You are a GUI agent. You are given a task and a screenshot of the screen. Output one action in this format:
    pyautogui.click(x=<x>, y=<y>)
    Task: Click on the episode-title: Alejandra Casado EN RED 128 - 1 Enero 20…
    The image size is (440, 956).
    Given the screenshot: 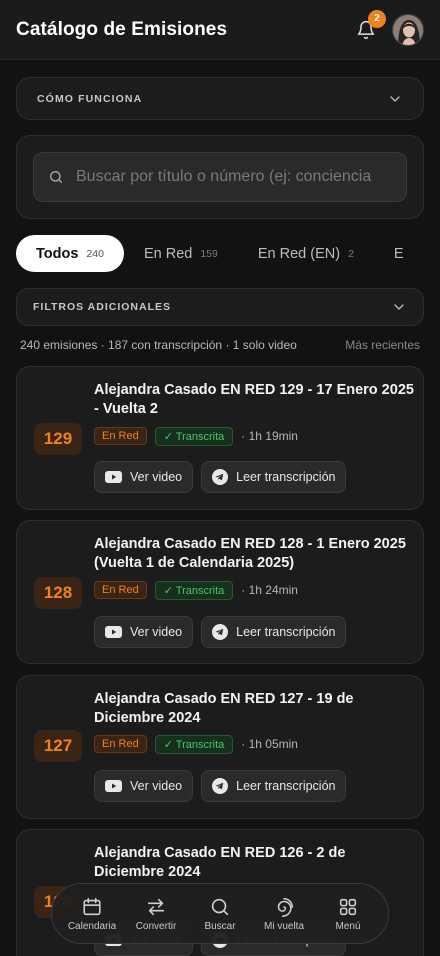 What is the action you would take?
    pyautogui.click(x=255, y=554)
    